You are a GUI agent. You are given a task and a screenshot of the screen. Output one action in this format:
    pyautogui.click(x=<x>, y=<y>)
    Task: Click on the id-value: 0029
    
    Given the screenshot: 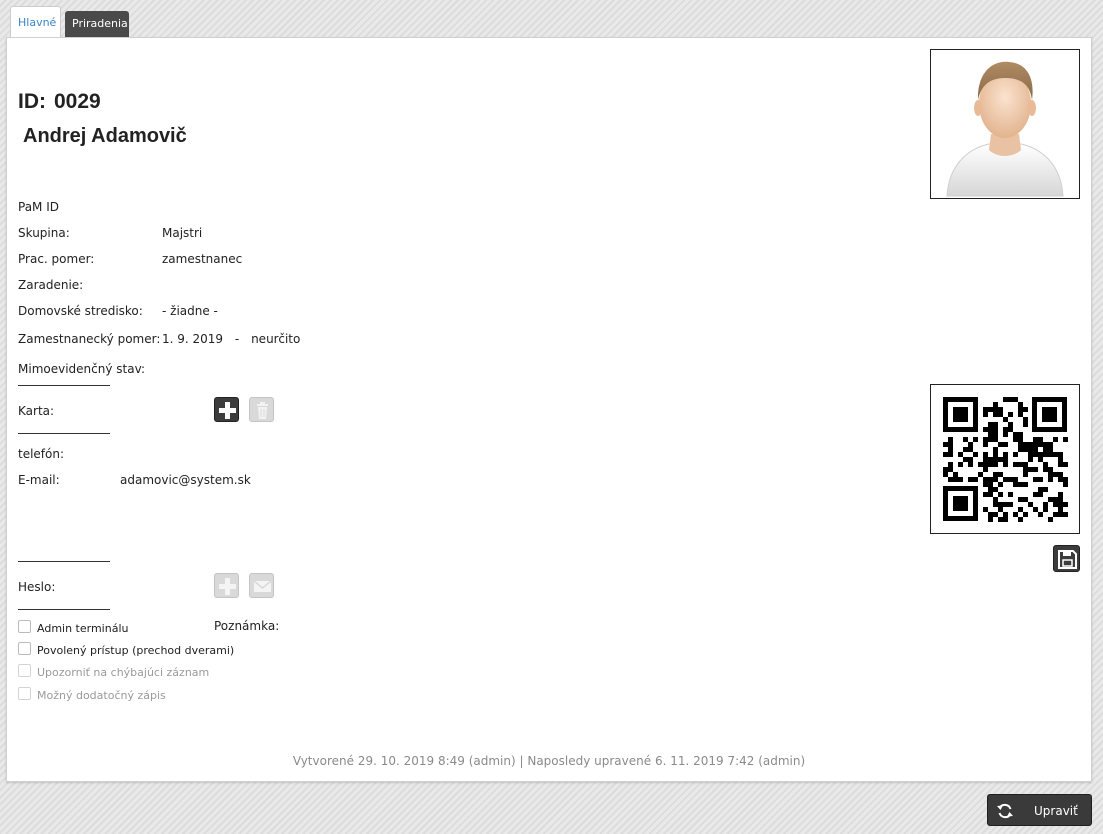 What is the action you would take?
    pyautogui.click(x=77, y=101)
    